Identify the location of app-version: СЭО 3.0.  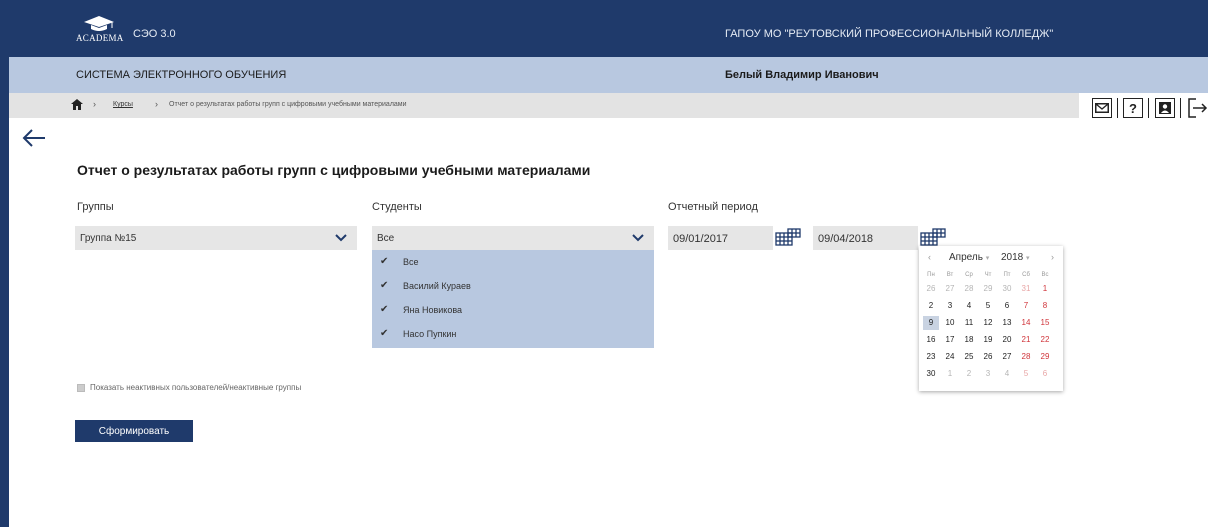
(154, 34).